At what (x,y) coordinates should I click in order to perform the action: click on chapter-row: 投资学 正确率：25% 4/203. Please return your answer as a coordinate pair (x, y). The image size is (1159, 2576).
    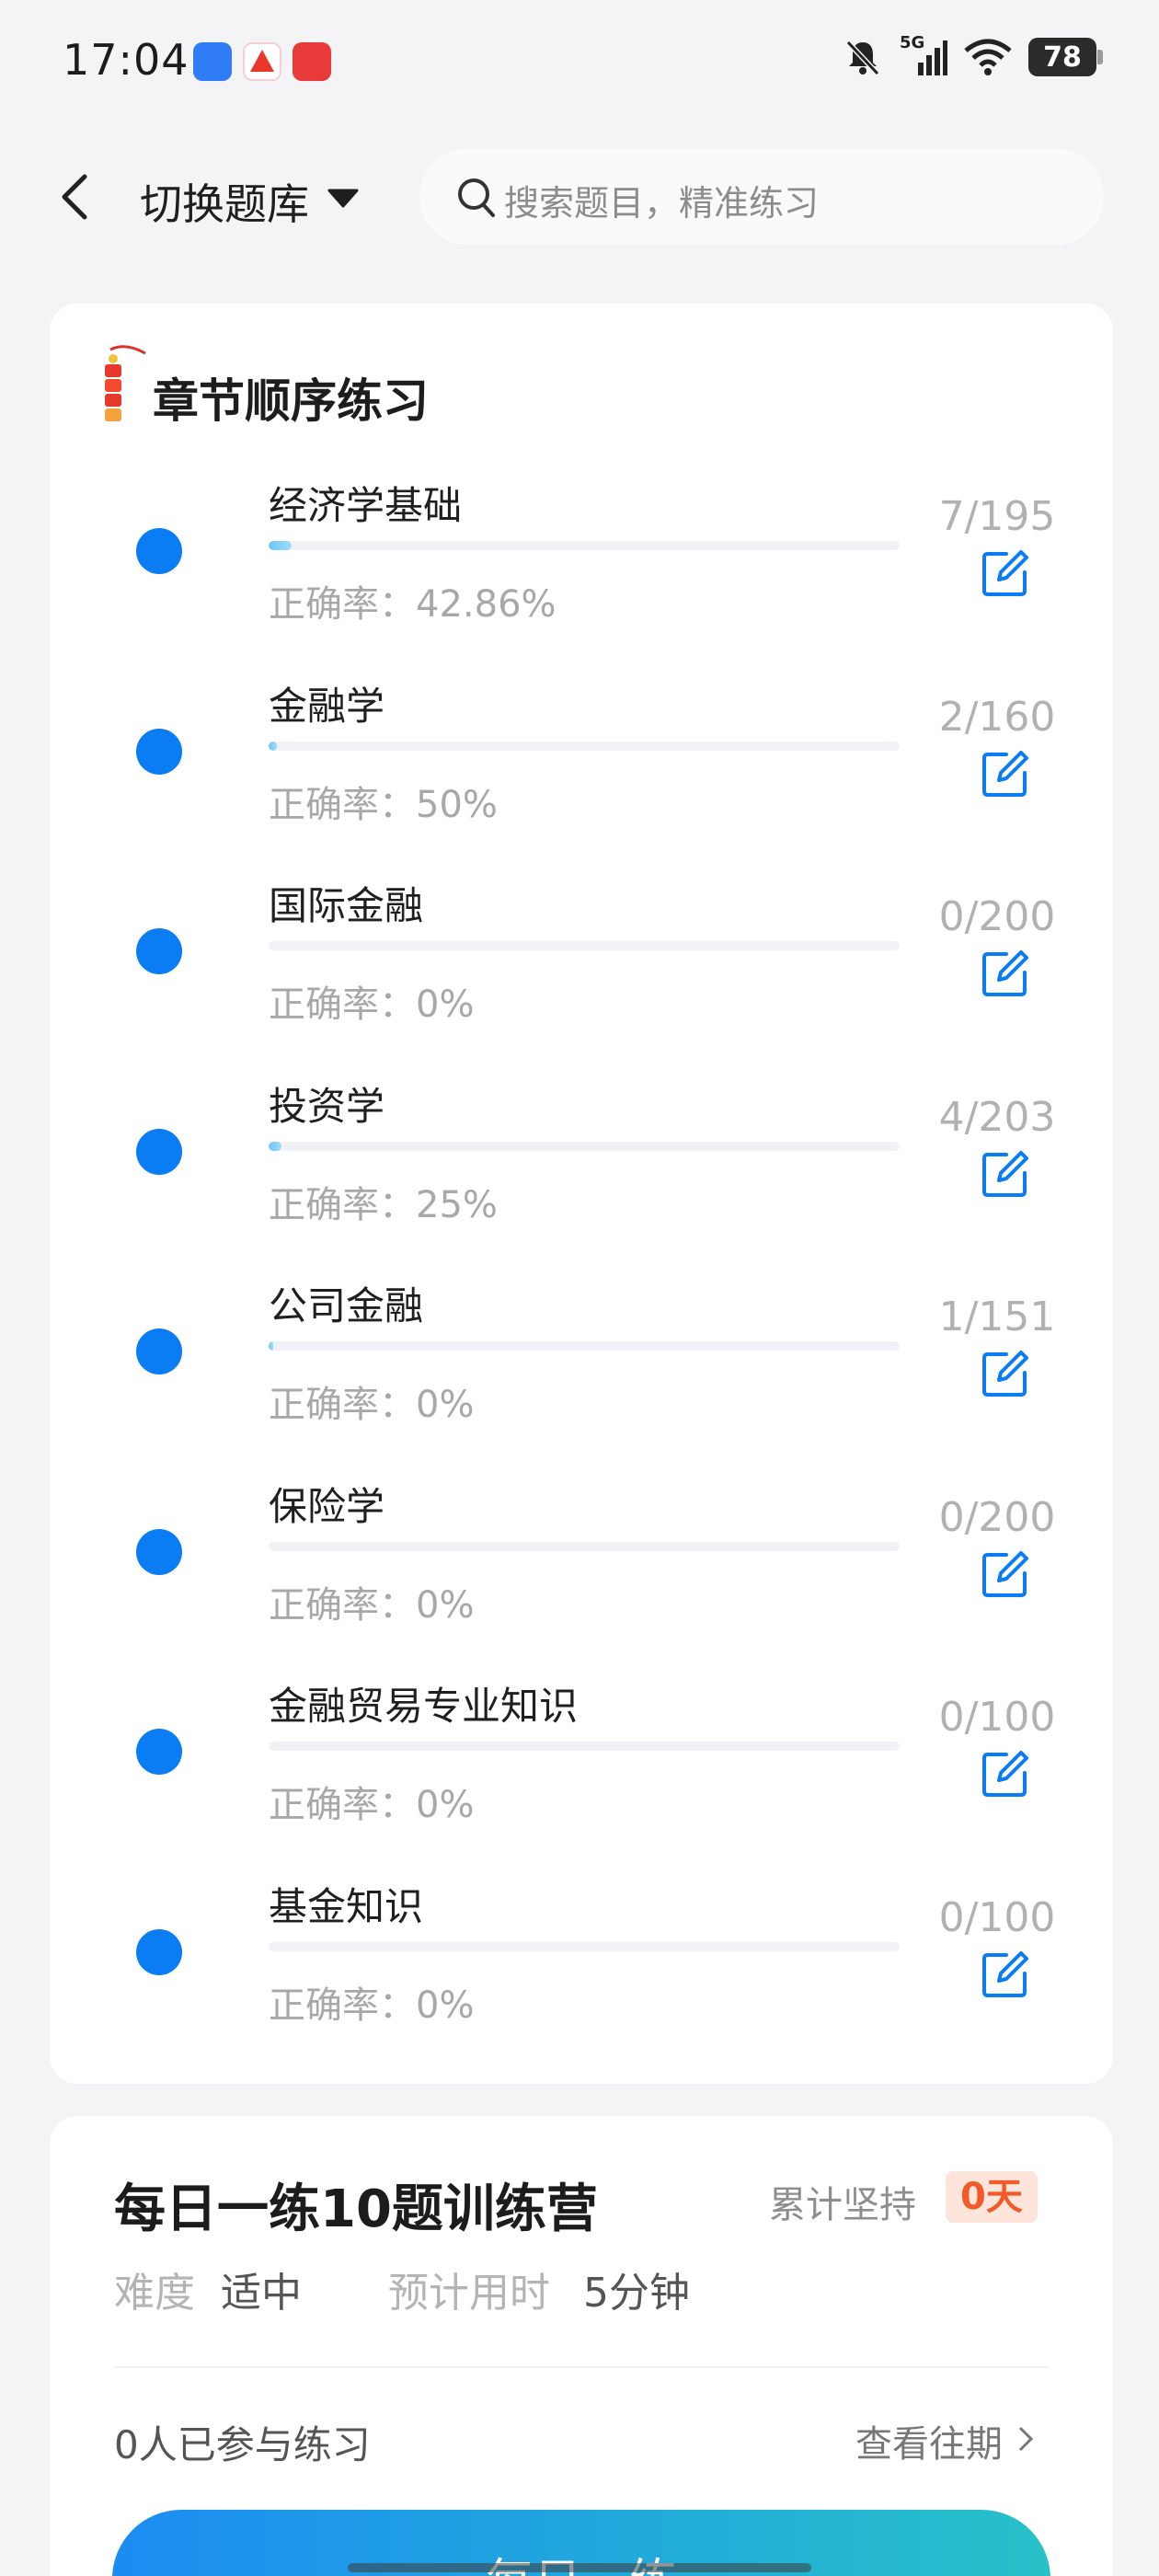
    Looking at the image, I should click on (581, 1157).